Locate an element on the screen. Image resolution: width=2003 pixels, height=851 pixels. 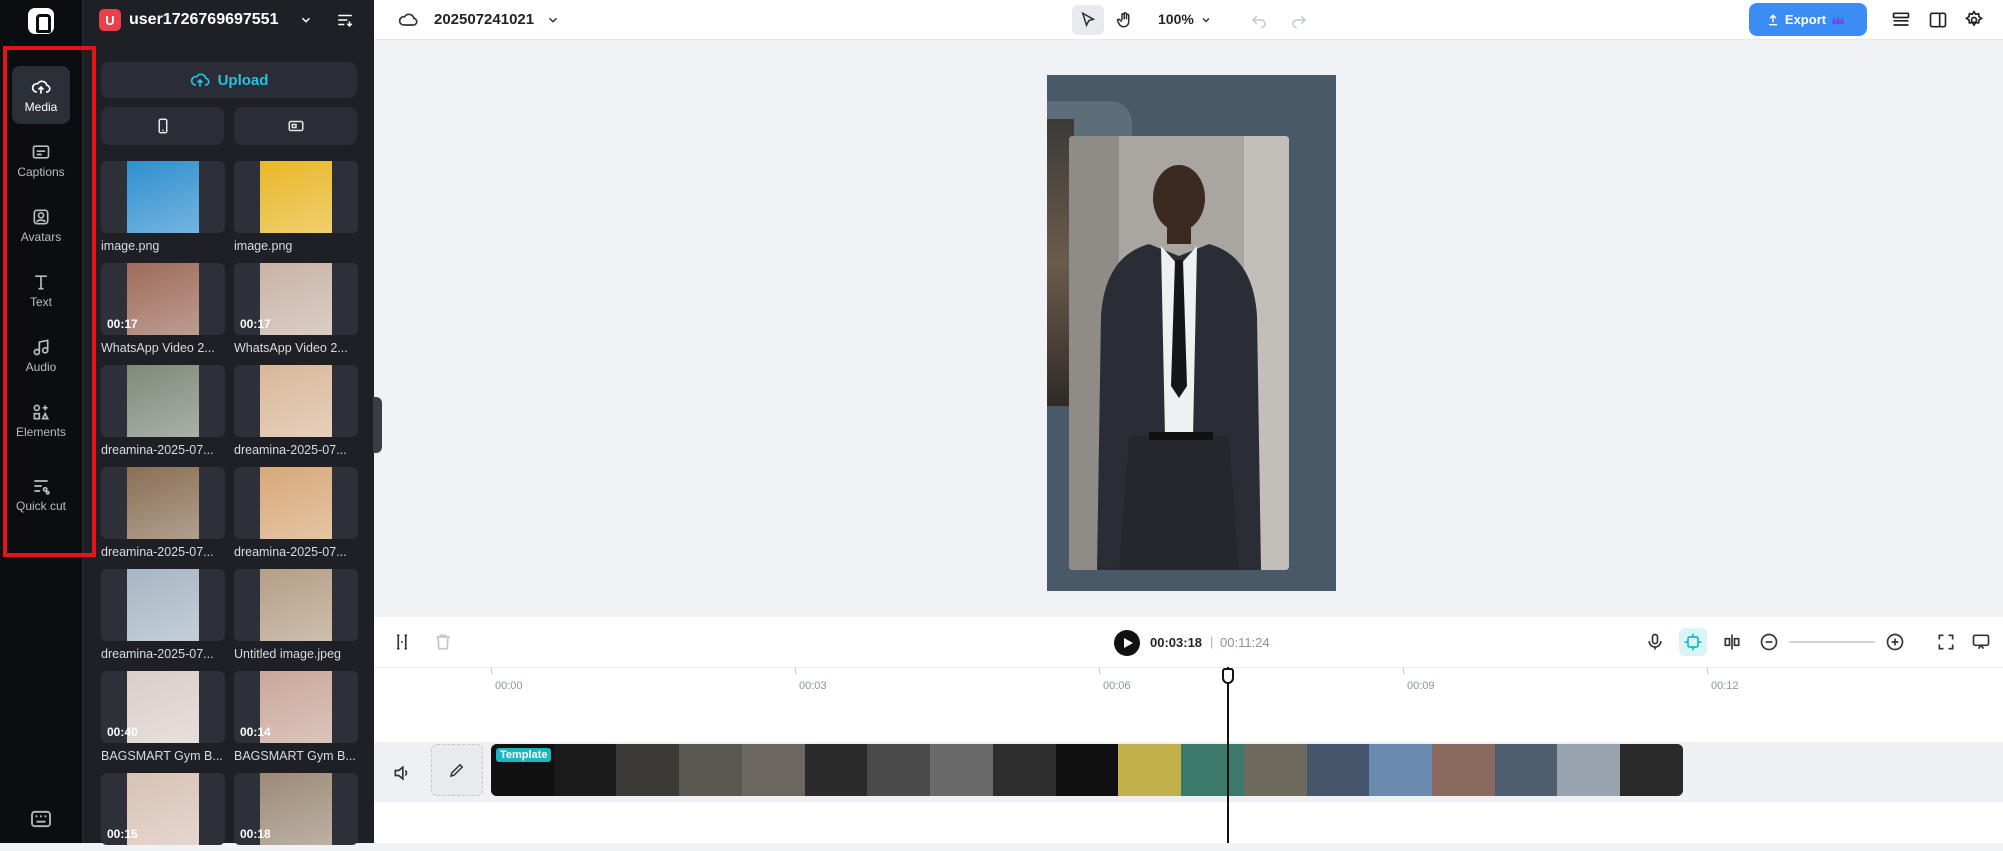
sort-list-icon is located at coordinates (345, 20).